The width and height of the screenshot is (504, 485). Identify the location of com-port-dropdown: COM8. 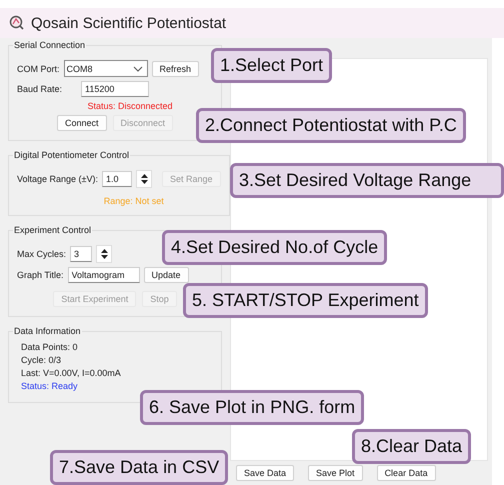
(106, 68).